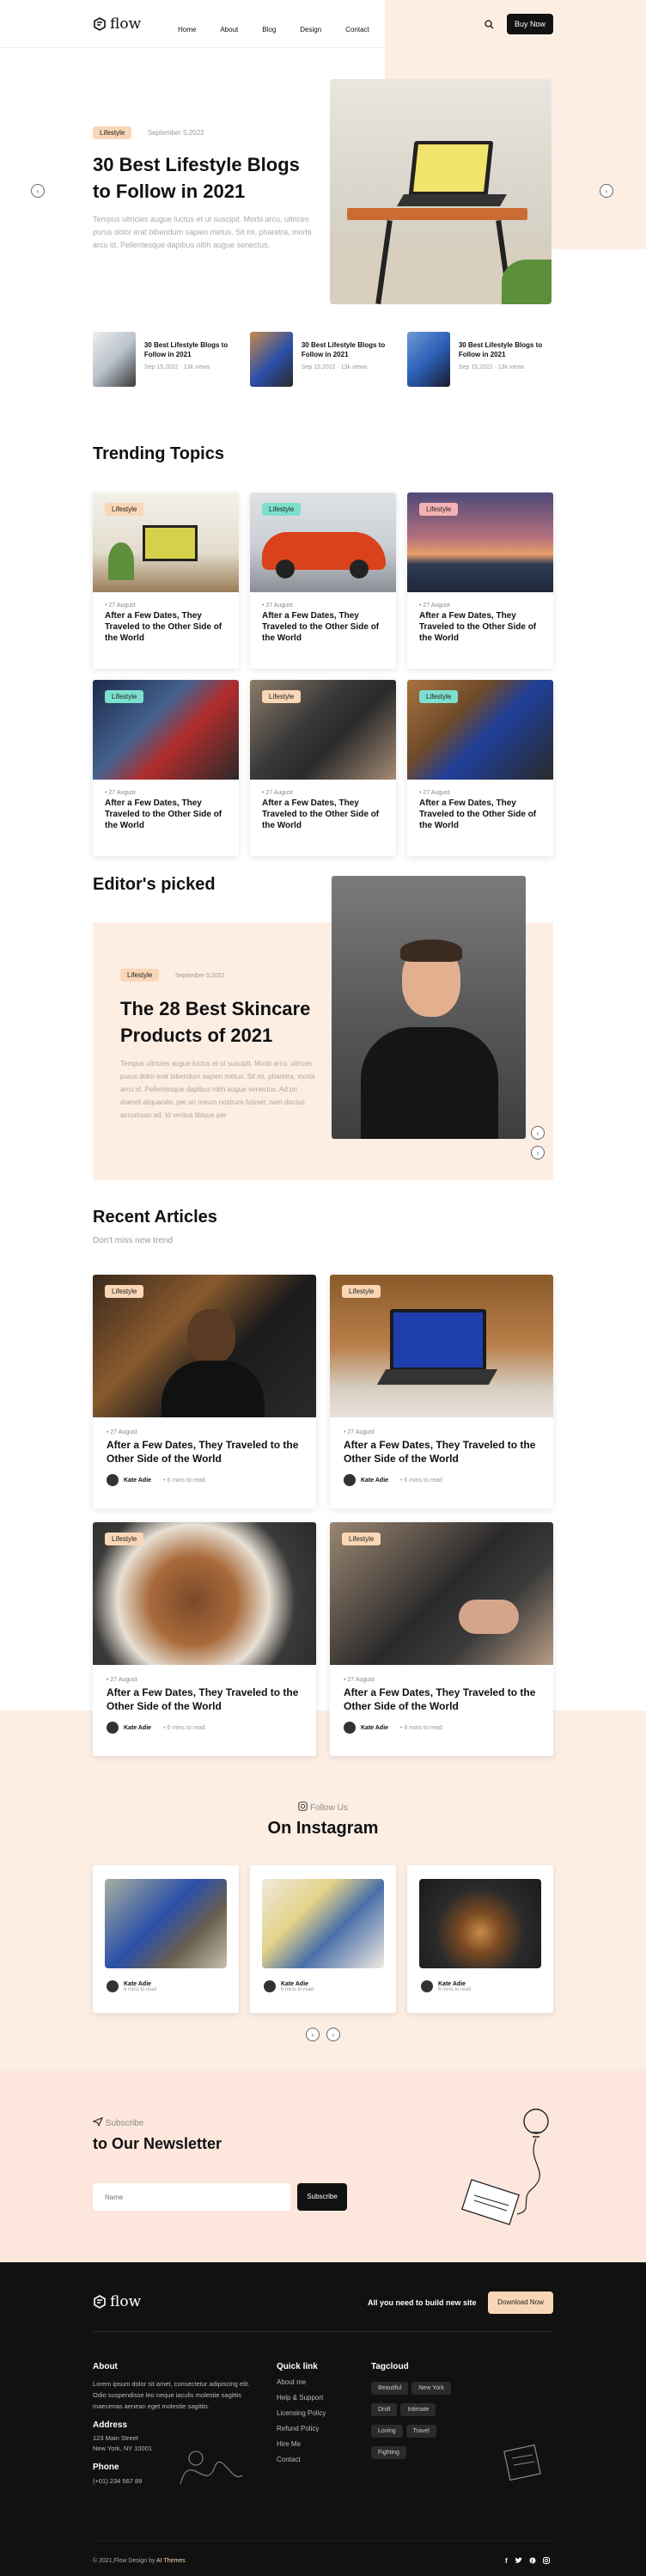 This screenshot has width=646, height=2576. I want to click on search-icon, so click(489, 24).